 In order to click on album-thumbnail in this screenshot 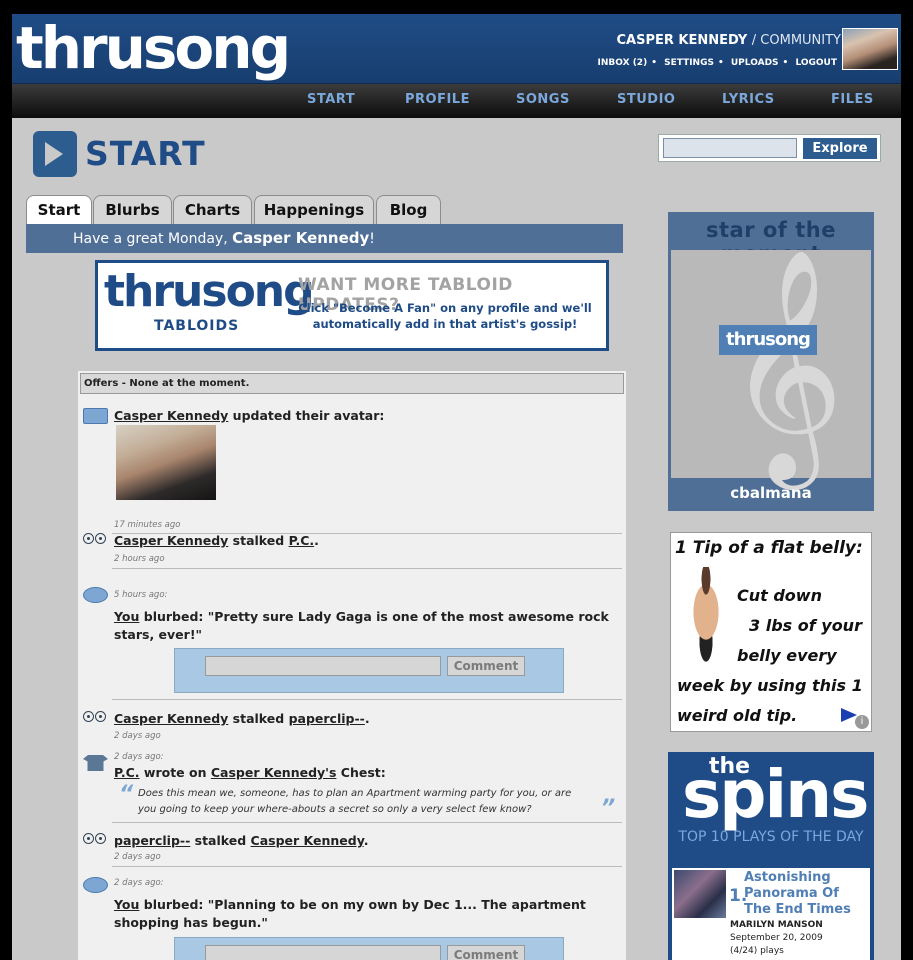, I will do `click(700, 894)`.